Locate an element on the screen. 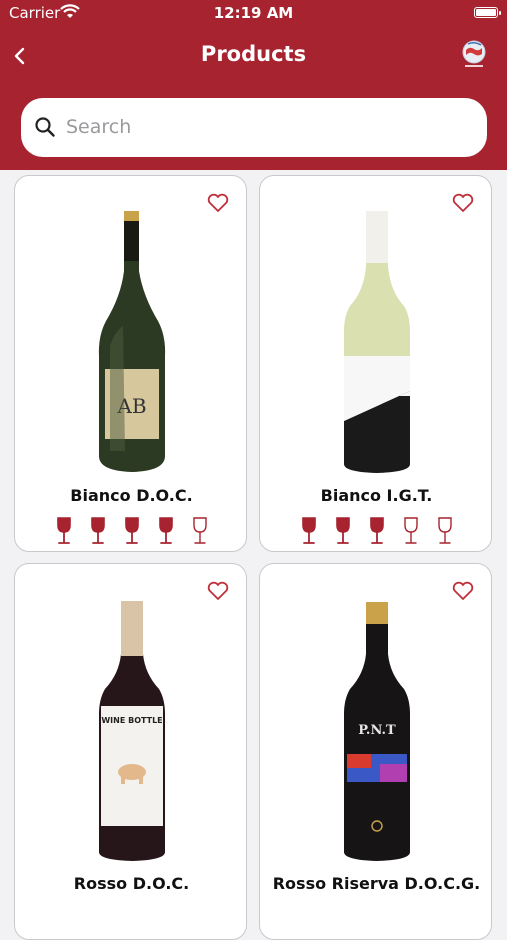 The image size is (507, 940). product-name: Bianco I.G.T. is located at coordinates (376, 495).